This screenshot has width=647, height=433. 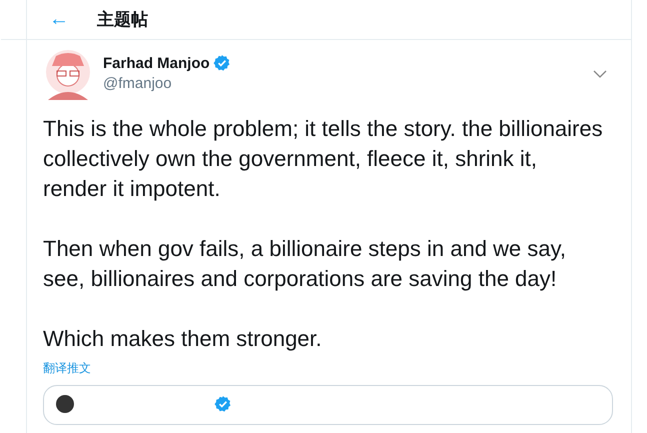 I want to click on page-title: 主题帖, so click(x=122, y=20).